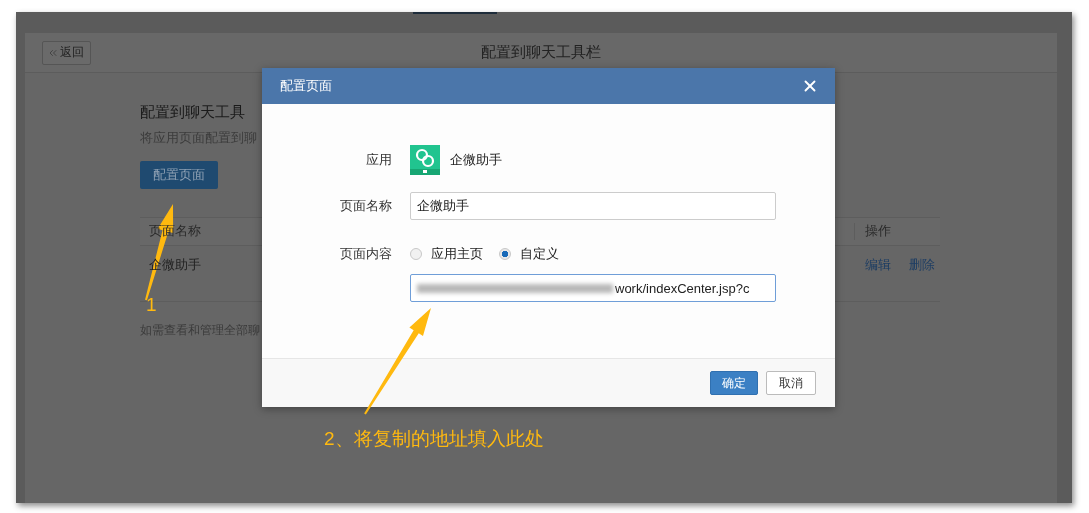  I want to click on page-name-field: 企微助手, so click(593, 206).